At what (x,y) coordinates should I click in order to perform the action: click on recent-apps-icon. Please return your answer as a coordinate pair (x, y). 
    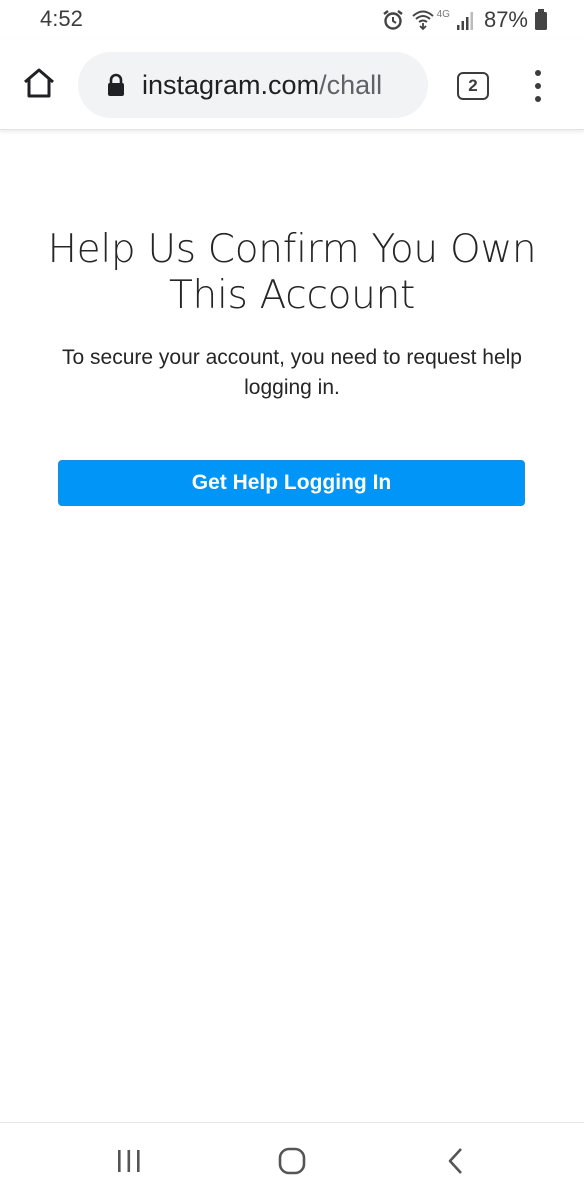
    Looking at the image, I should click on (129, 1163).